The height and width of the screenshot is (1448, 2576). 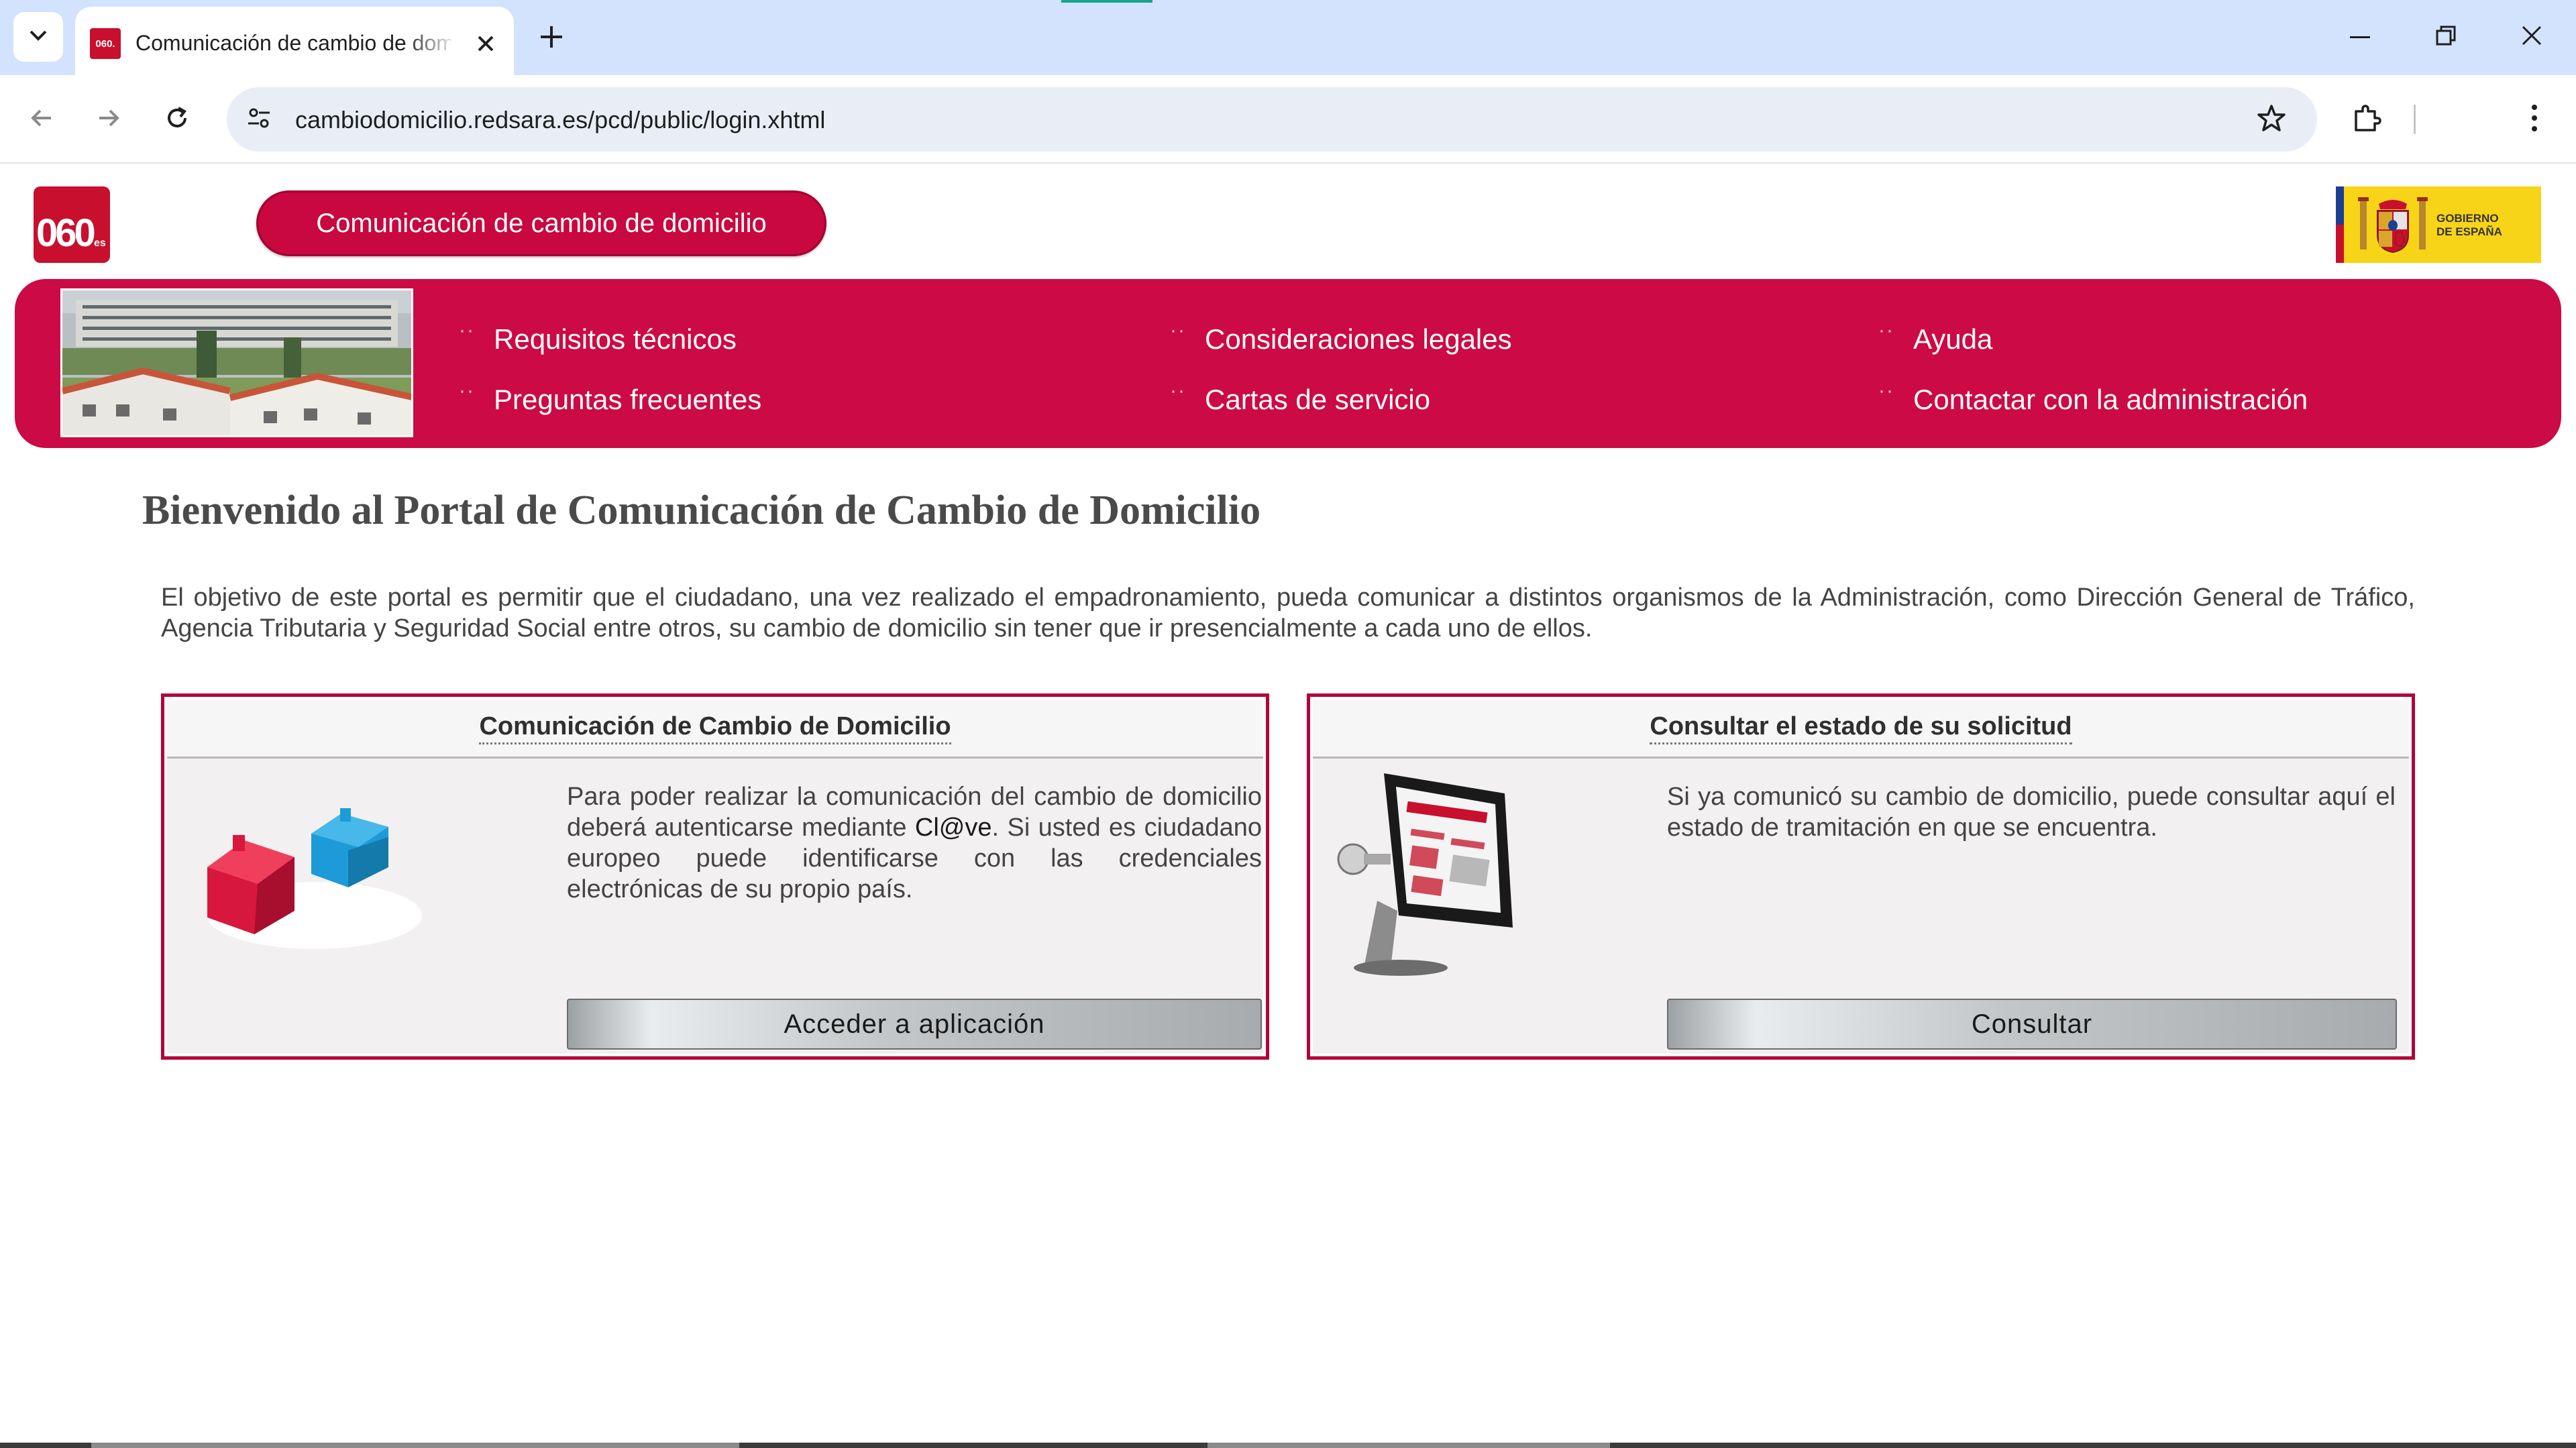 What do you see at coordinates (236, 362) in the screenshot?
I see `buildings-photo` at bounding box center [236, 362].